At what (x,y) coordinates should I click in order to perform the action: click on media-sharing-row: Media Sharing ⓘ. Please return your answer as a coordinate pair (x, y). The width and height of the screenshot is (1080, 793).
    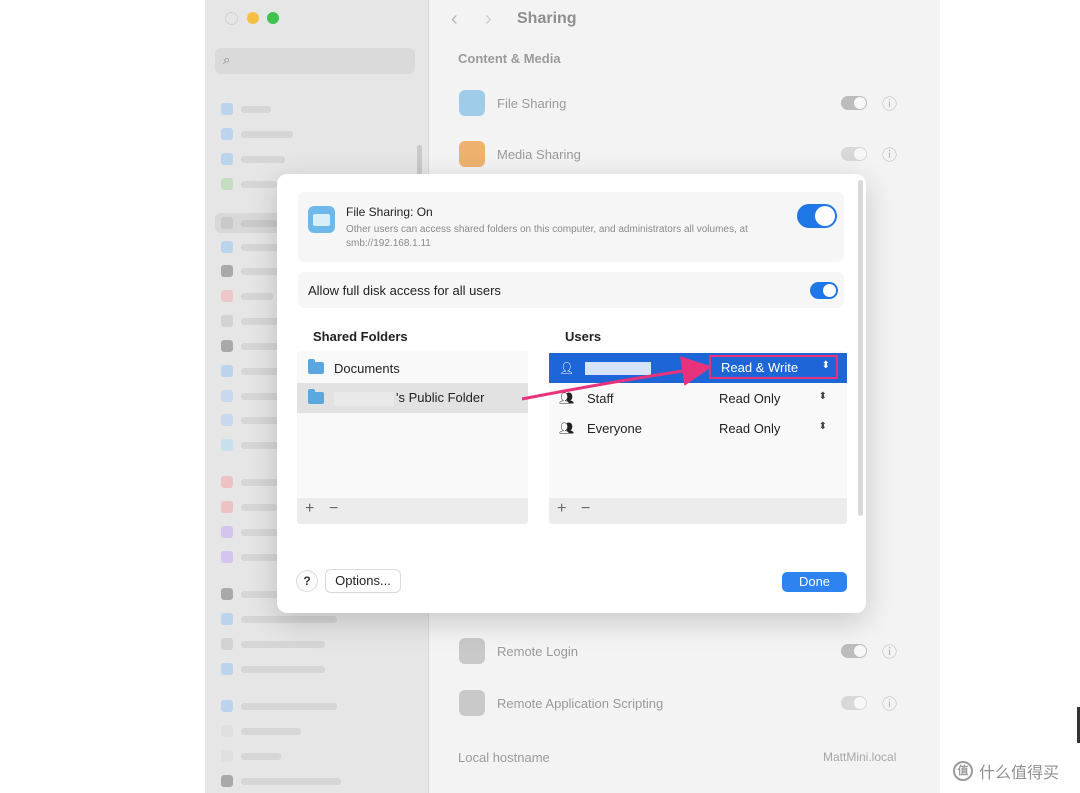
    Looking at the image, I should click on (684, 154).